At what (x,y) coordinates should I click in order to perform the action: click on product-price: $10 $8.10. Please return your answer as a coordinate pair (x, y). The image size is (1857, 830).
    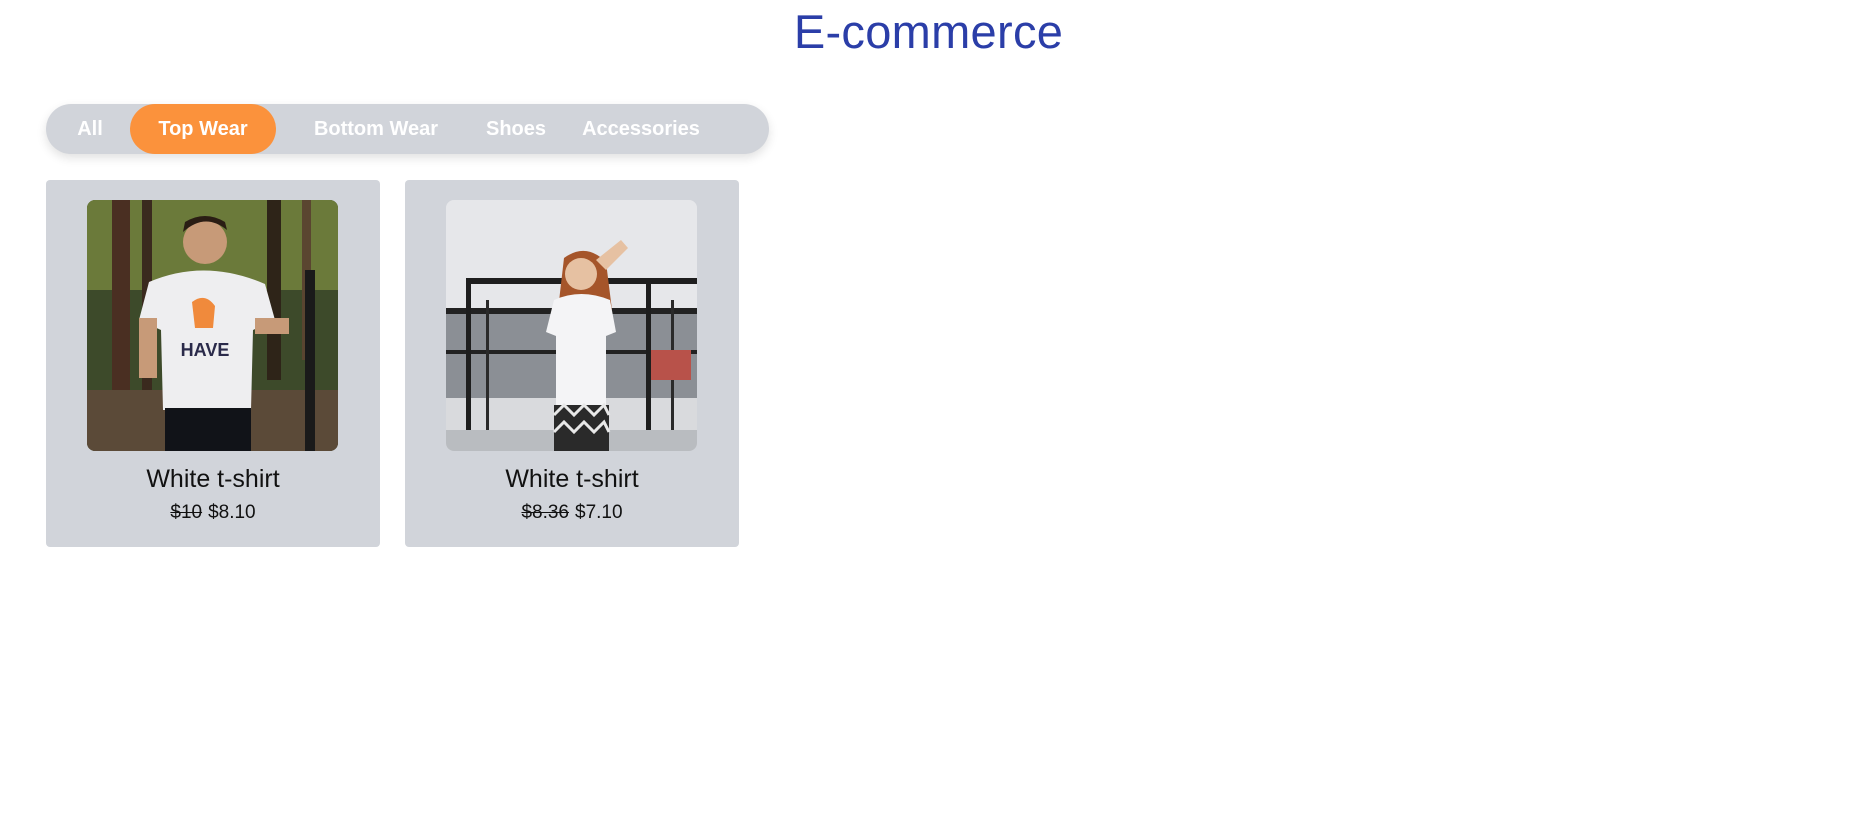
    Looking at the image, I should click on (213, 513).